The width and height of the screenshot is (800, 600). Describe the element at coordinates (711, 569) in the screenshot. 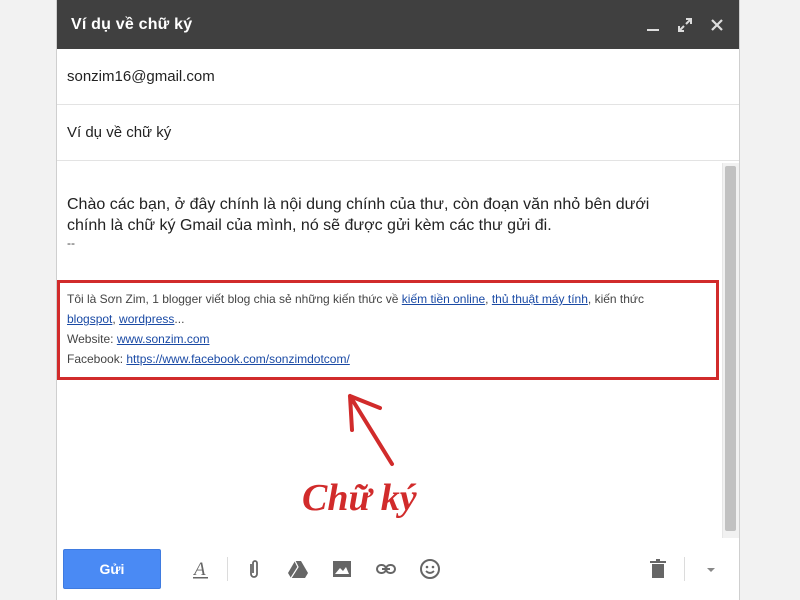

I see `more-options-icon` at that location.